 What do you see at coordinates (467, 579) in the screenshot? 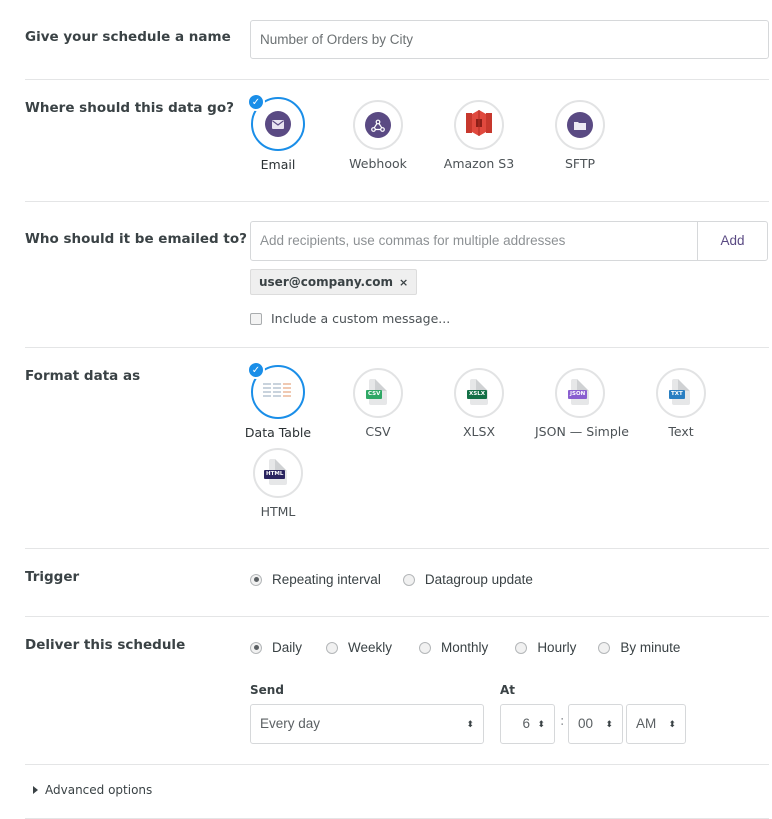
I see `trigger-datagroup-update: Datagroup update` at bounding box center [467, 579].